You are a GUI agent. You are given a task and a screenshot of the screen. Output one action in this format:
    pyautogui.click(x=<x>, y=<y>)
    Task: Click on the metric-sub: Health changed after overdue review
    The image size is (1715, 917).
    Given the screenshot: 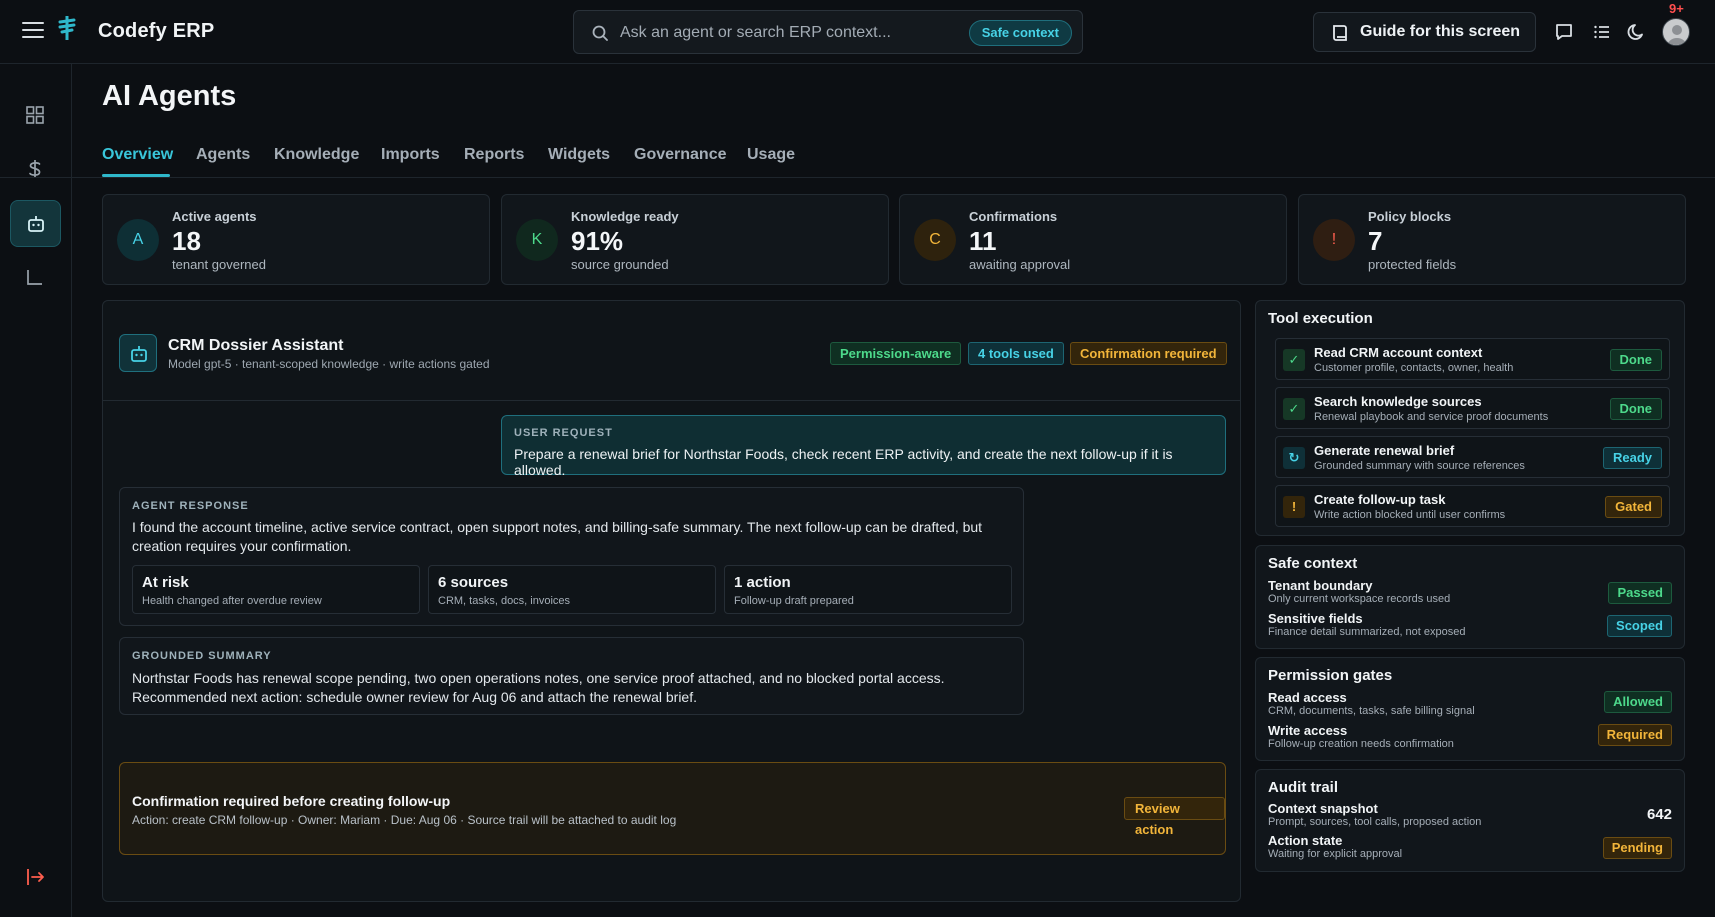 What is the action you would take?
    pyautogui.click(x=232, y=601)
    